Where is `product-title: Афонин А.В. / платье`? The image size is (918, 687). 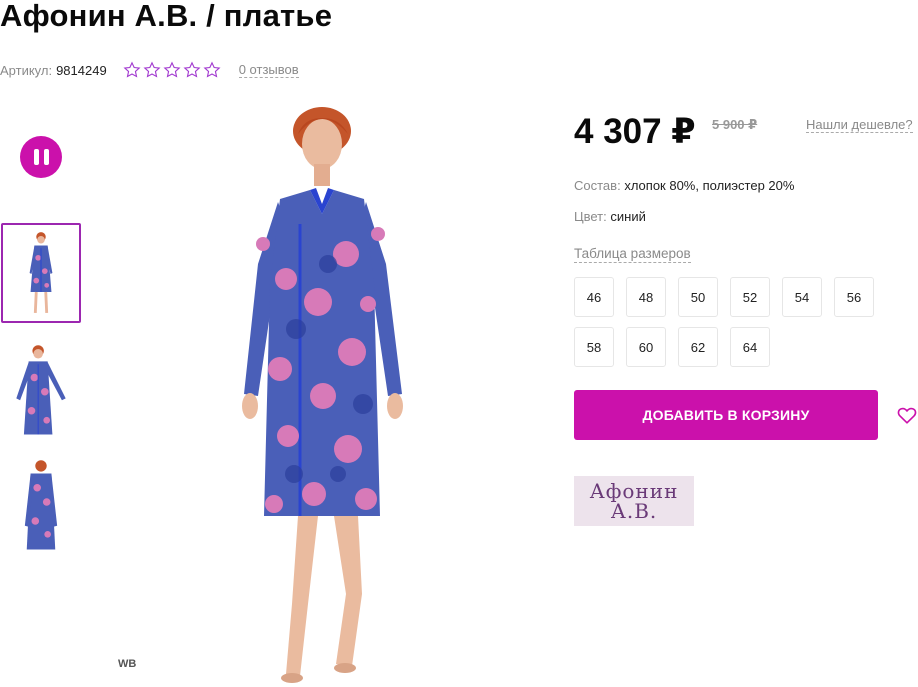 product-title: Афонин А.В. / платье is located at coordinates (166, 16).